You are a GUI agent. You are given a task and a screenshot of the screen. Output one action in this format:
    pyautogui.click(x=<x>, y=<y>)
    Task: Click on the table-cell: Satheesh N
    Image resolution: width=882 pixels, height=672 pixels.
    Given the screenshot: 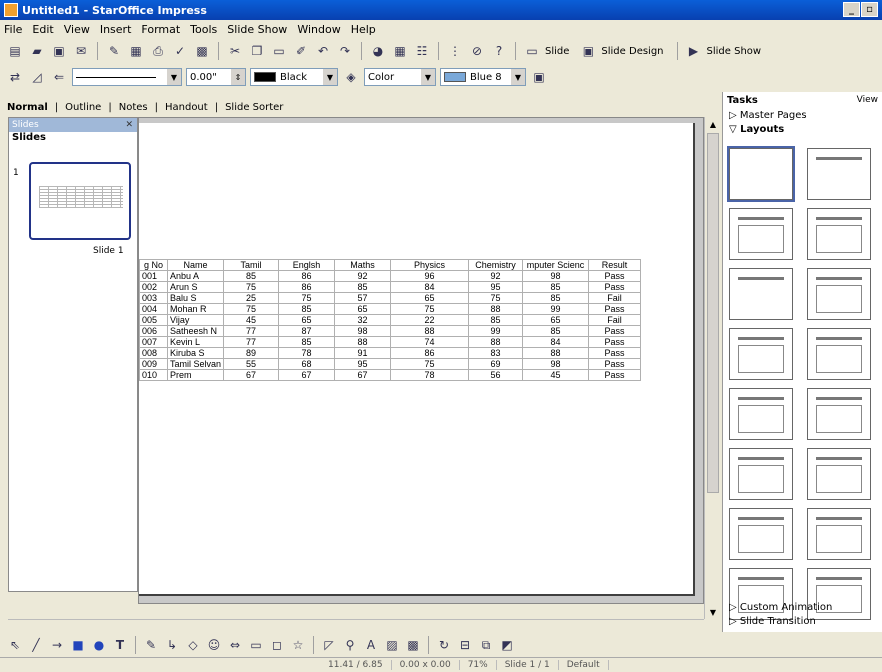 What is the action you would take?
    pyautogui.click(x=195, y=331)
    